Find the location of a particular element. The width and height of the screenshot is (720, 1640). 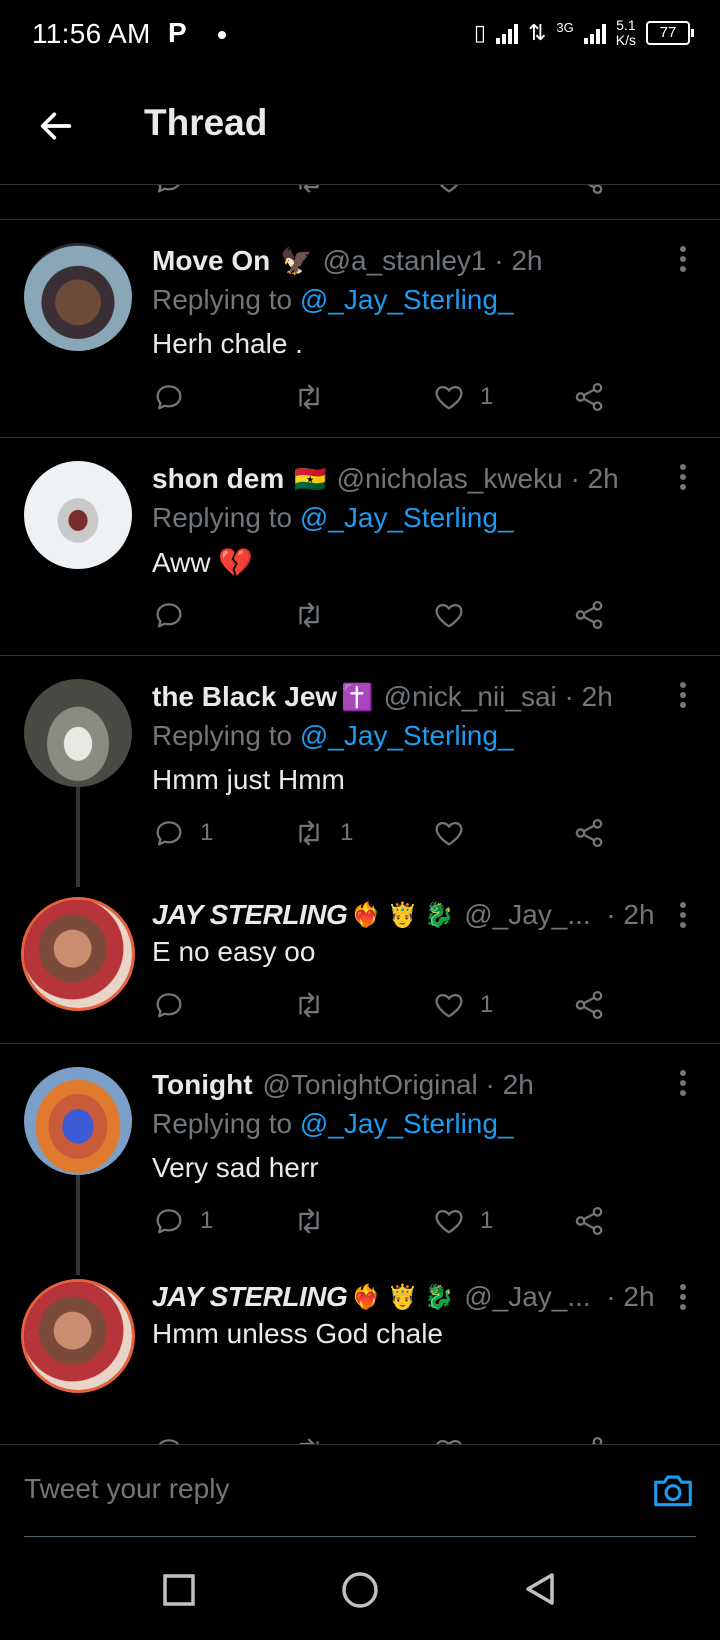

like-count: 1 is located at coordinates (487, 396).